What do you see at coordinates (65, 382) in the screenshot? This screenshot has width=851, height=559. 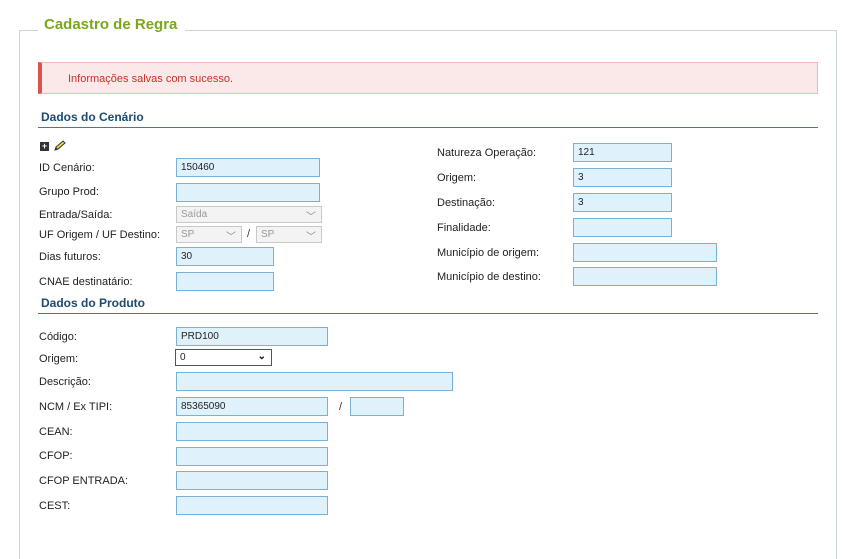 I see `descricao-label: Descrição:` at bounding box center [65, 382].